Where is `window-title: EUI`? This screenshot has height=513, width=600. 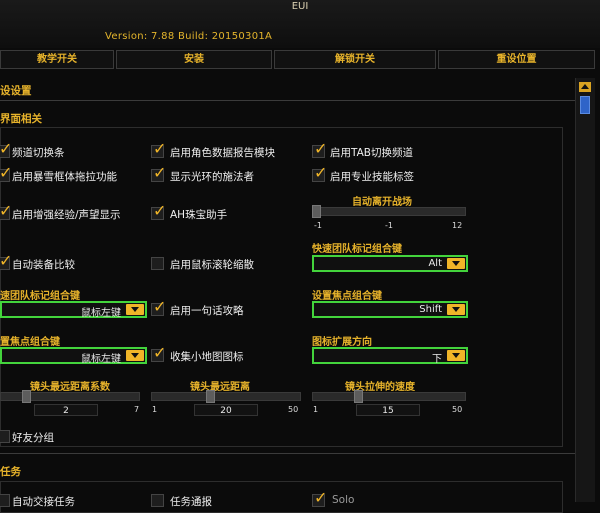
window-title: EUI is located at coordinates (300, 6).